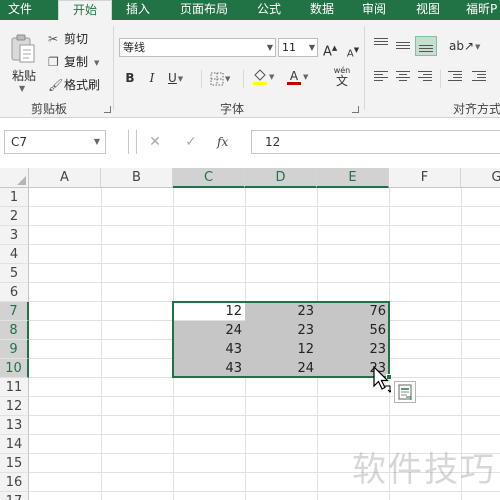 Image resolution: width=500 pixels, height=500 pixels. I want to click on column-header-C: C, so click(209, 178).